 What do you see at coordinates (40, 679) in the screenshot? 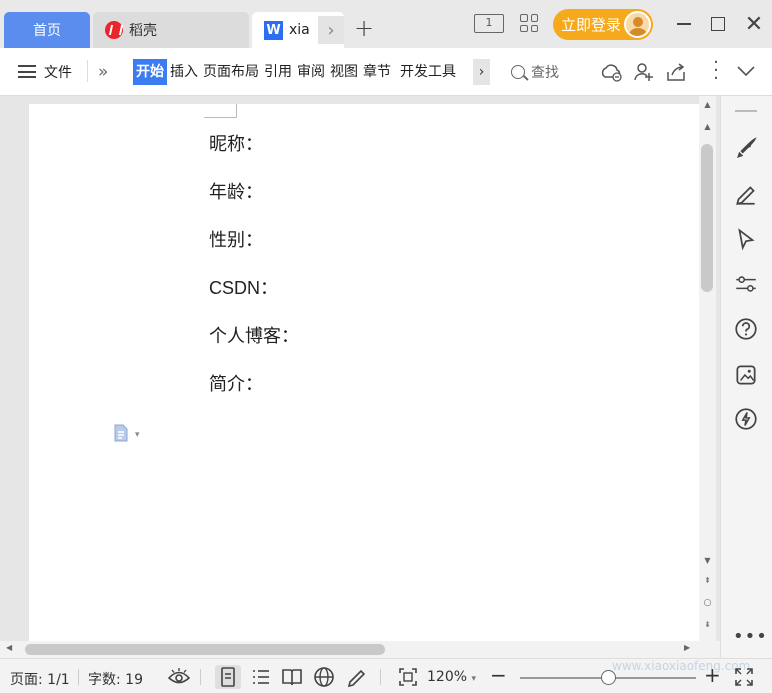
I see `page-info: 页面: 1/1` at bounding box center [40, 679].